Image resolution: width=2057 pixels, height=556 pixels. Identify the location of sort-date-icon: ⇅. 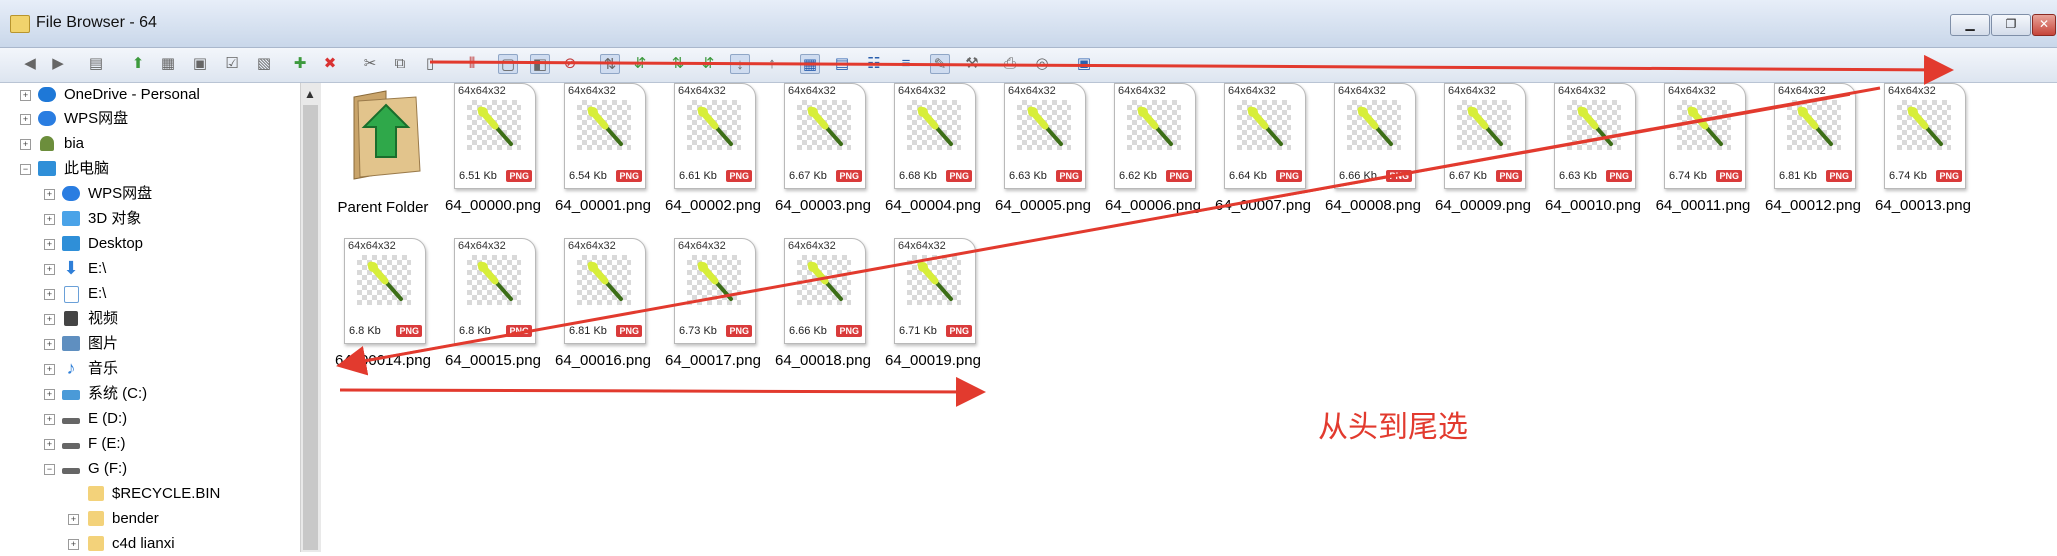
(678, 64).